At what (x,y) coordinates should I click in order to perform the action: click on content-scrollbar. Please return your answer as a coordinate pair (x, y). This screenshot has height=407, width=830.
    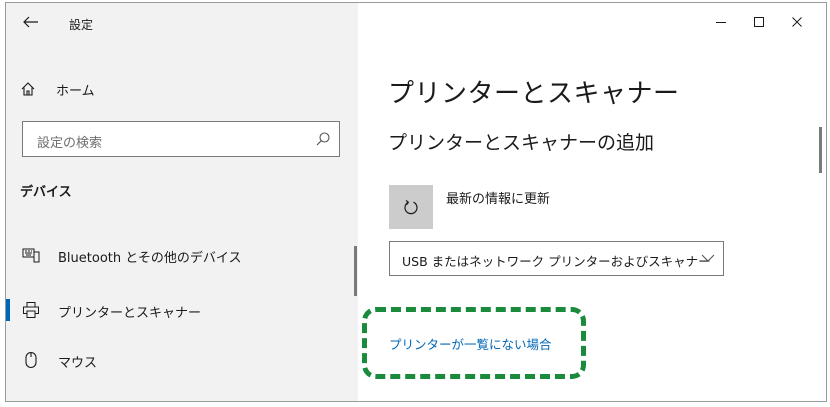
    Looking at the image, I should click on (820, 150).